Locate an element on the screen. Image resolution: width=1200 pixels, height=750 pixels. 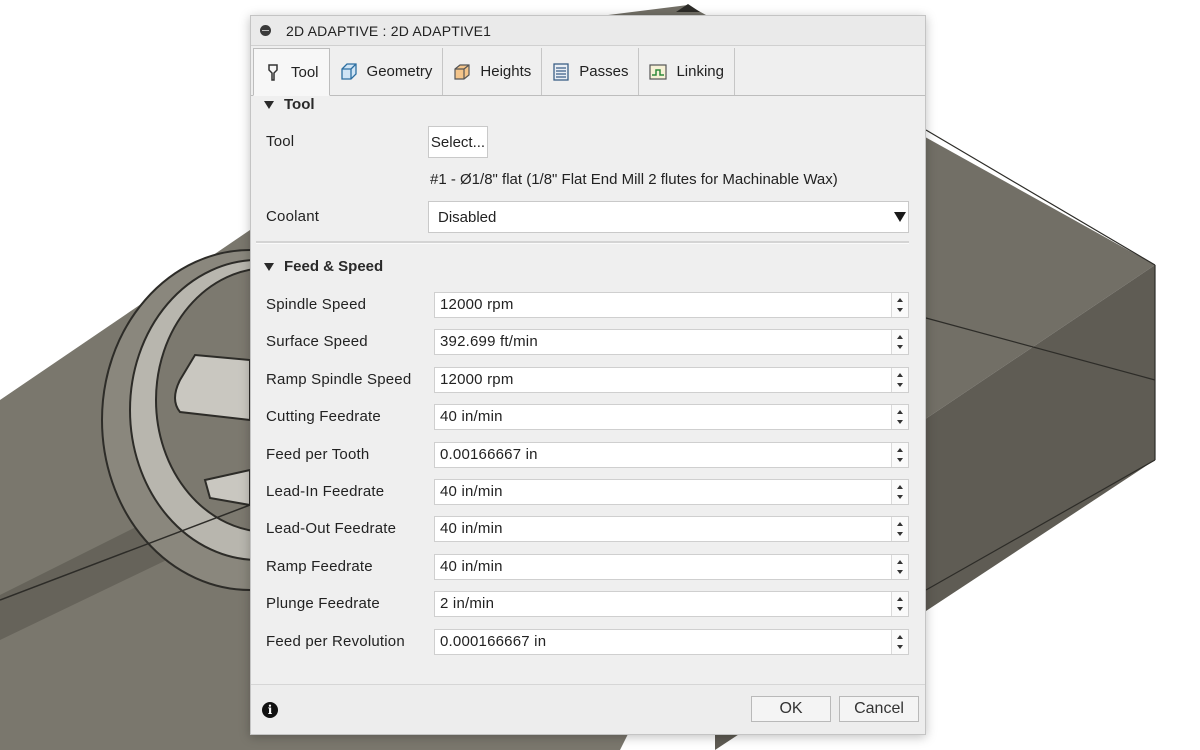
tab-linking: Linking is located at coordinates (687, 71).